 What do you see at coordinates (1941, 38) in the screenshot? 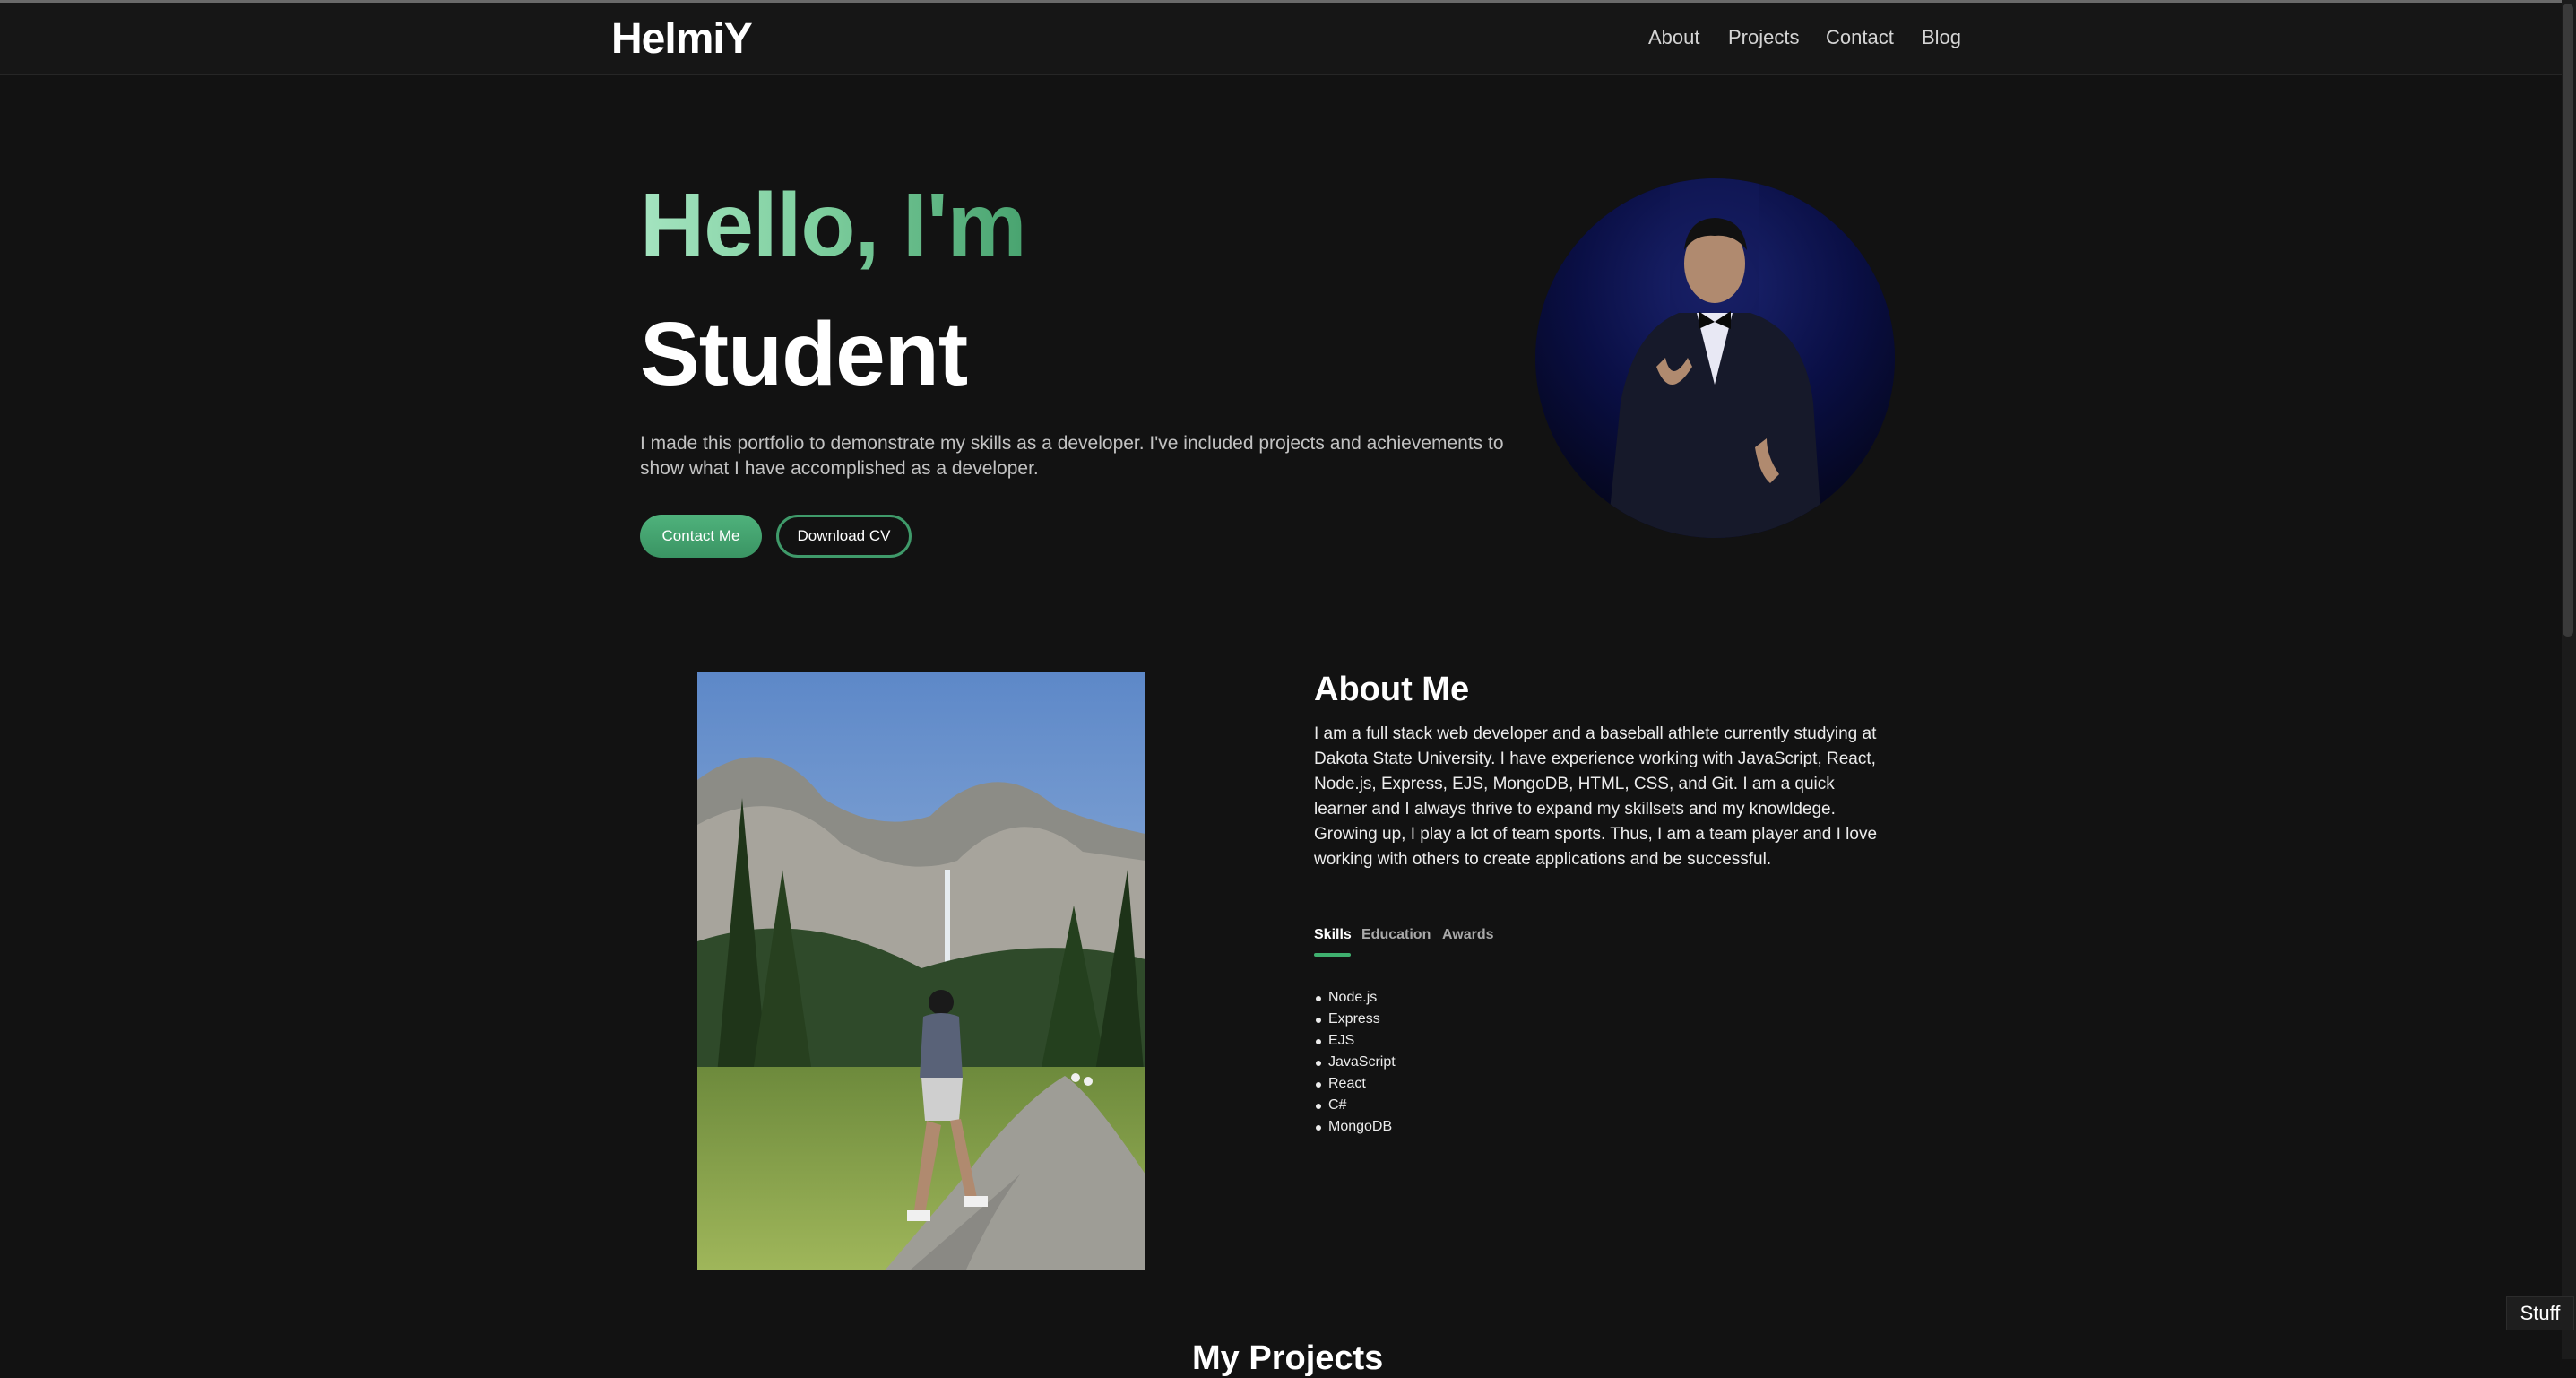
I see `nav-link-blog: Blog` at bounding box center [1941, 38].